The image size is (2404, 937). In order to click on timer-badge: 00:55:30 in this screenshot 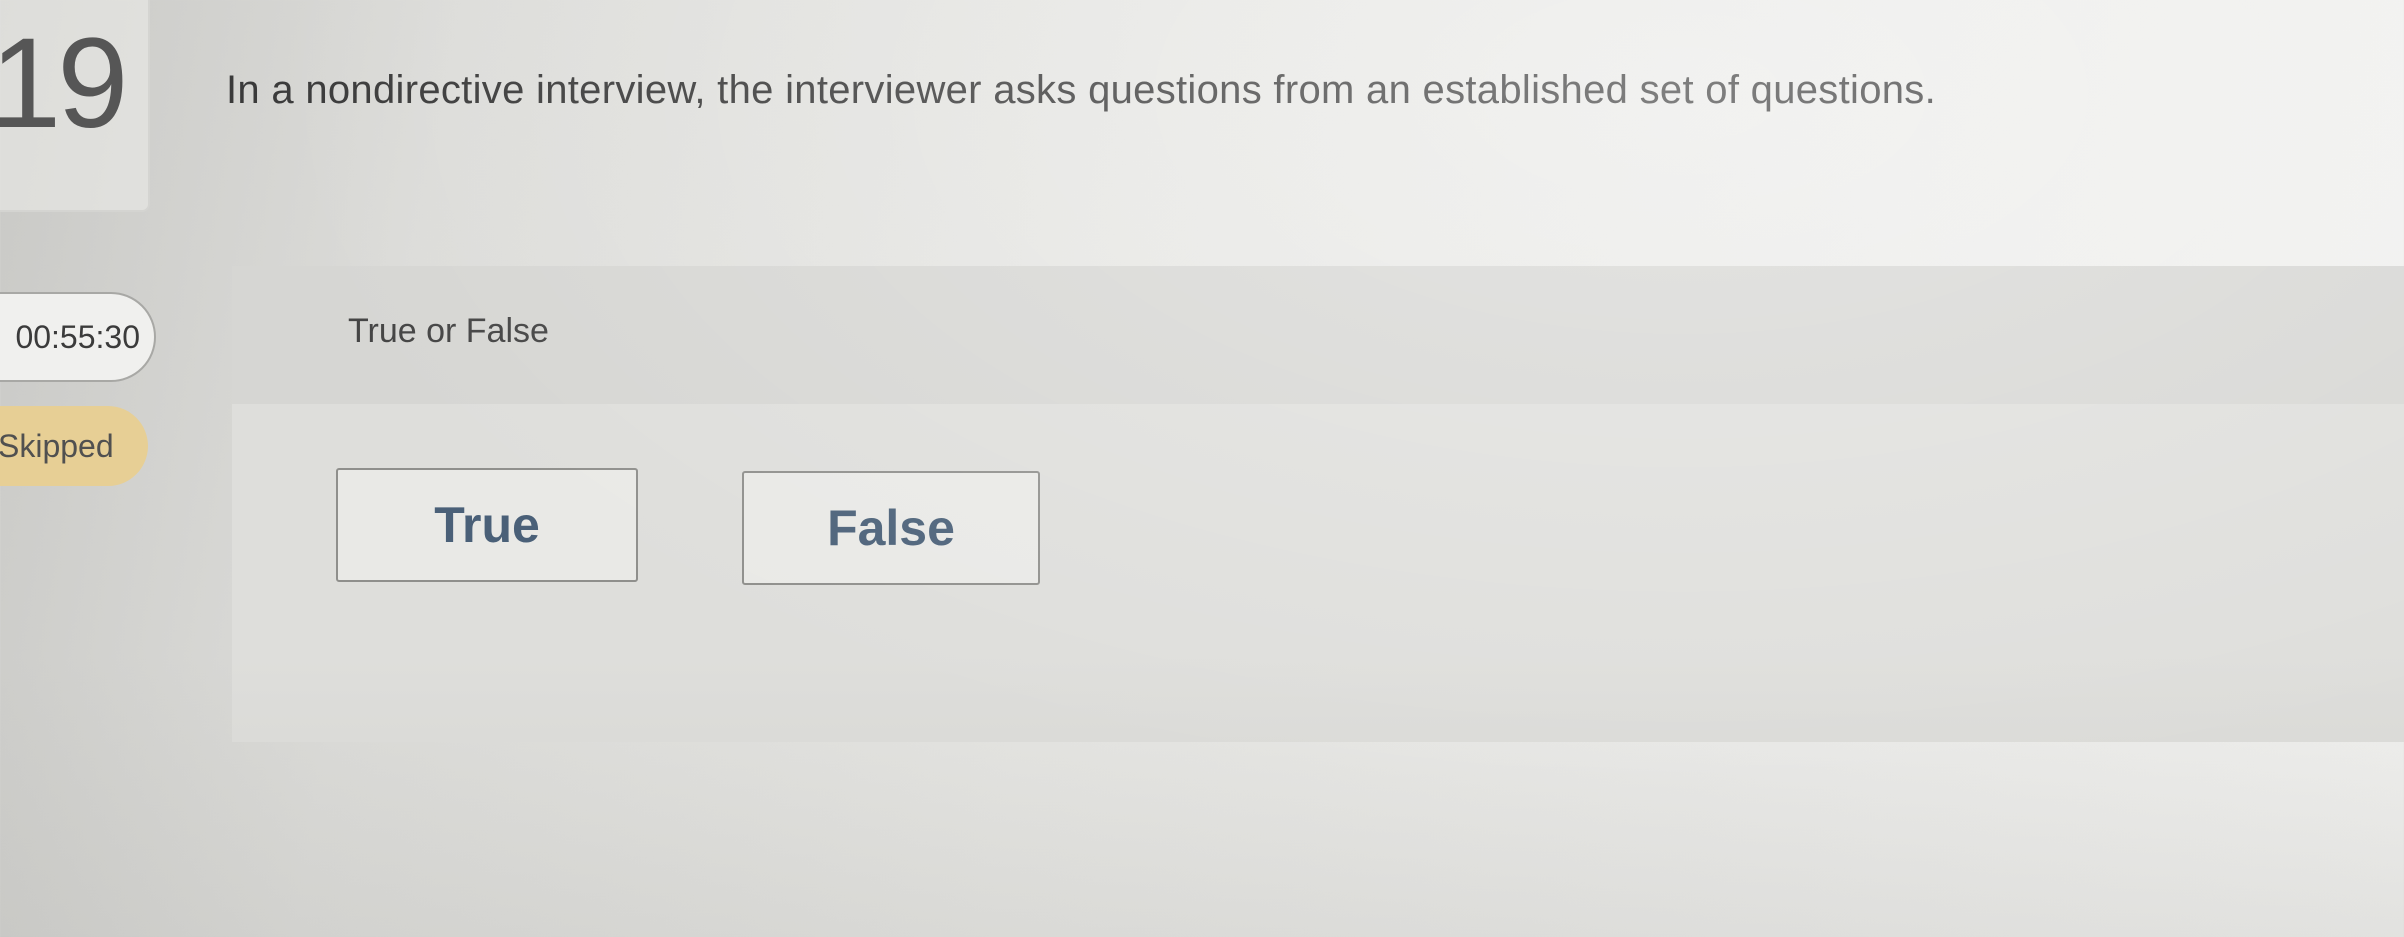, I will do `click(78, 337)`.